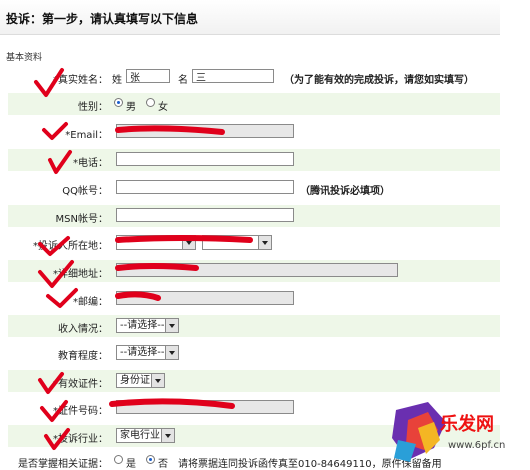 The image size is (530, 470). What do you see at coordinates (24, 58) in the screenshot?
I see `section-heading: 基本资料` at bounding box center [24, 58].